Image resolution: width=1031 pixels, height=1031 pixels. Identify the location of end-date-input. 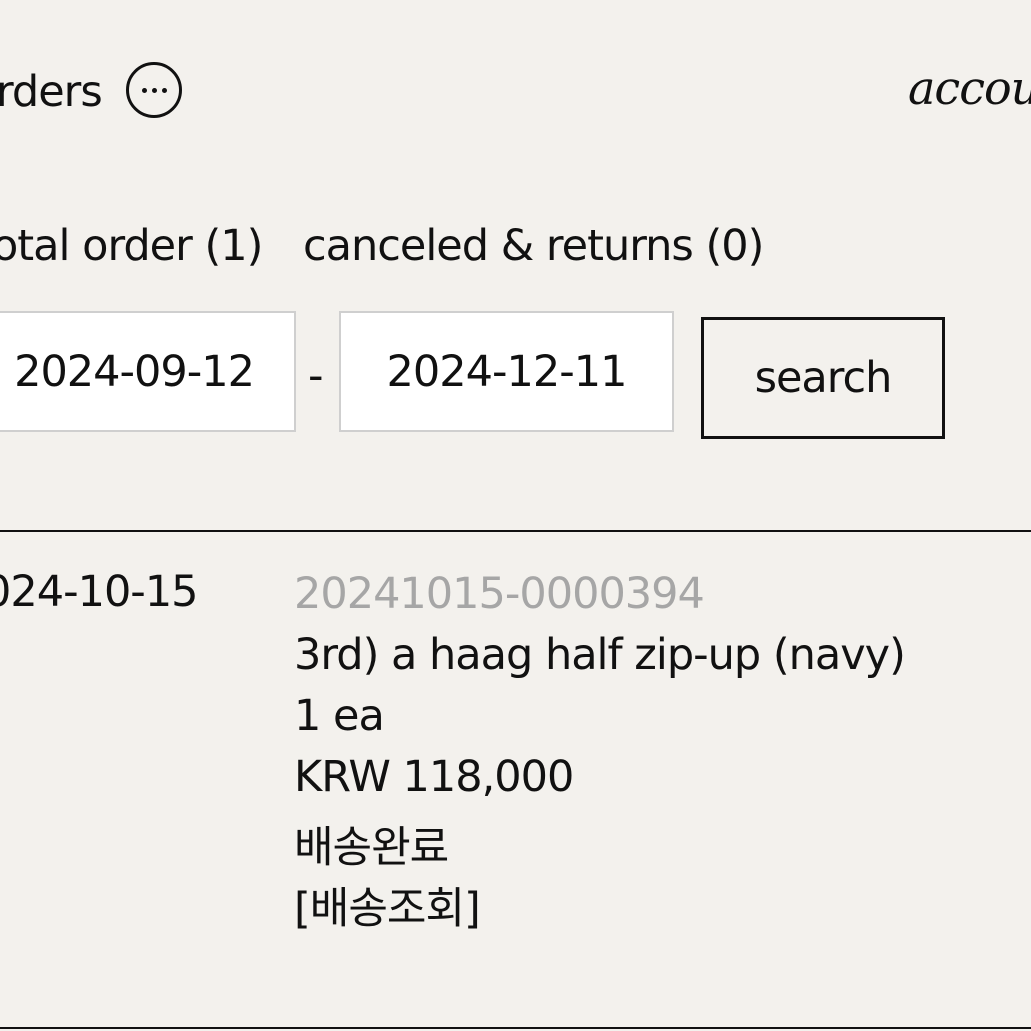
(506, 371).